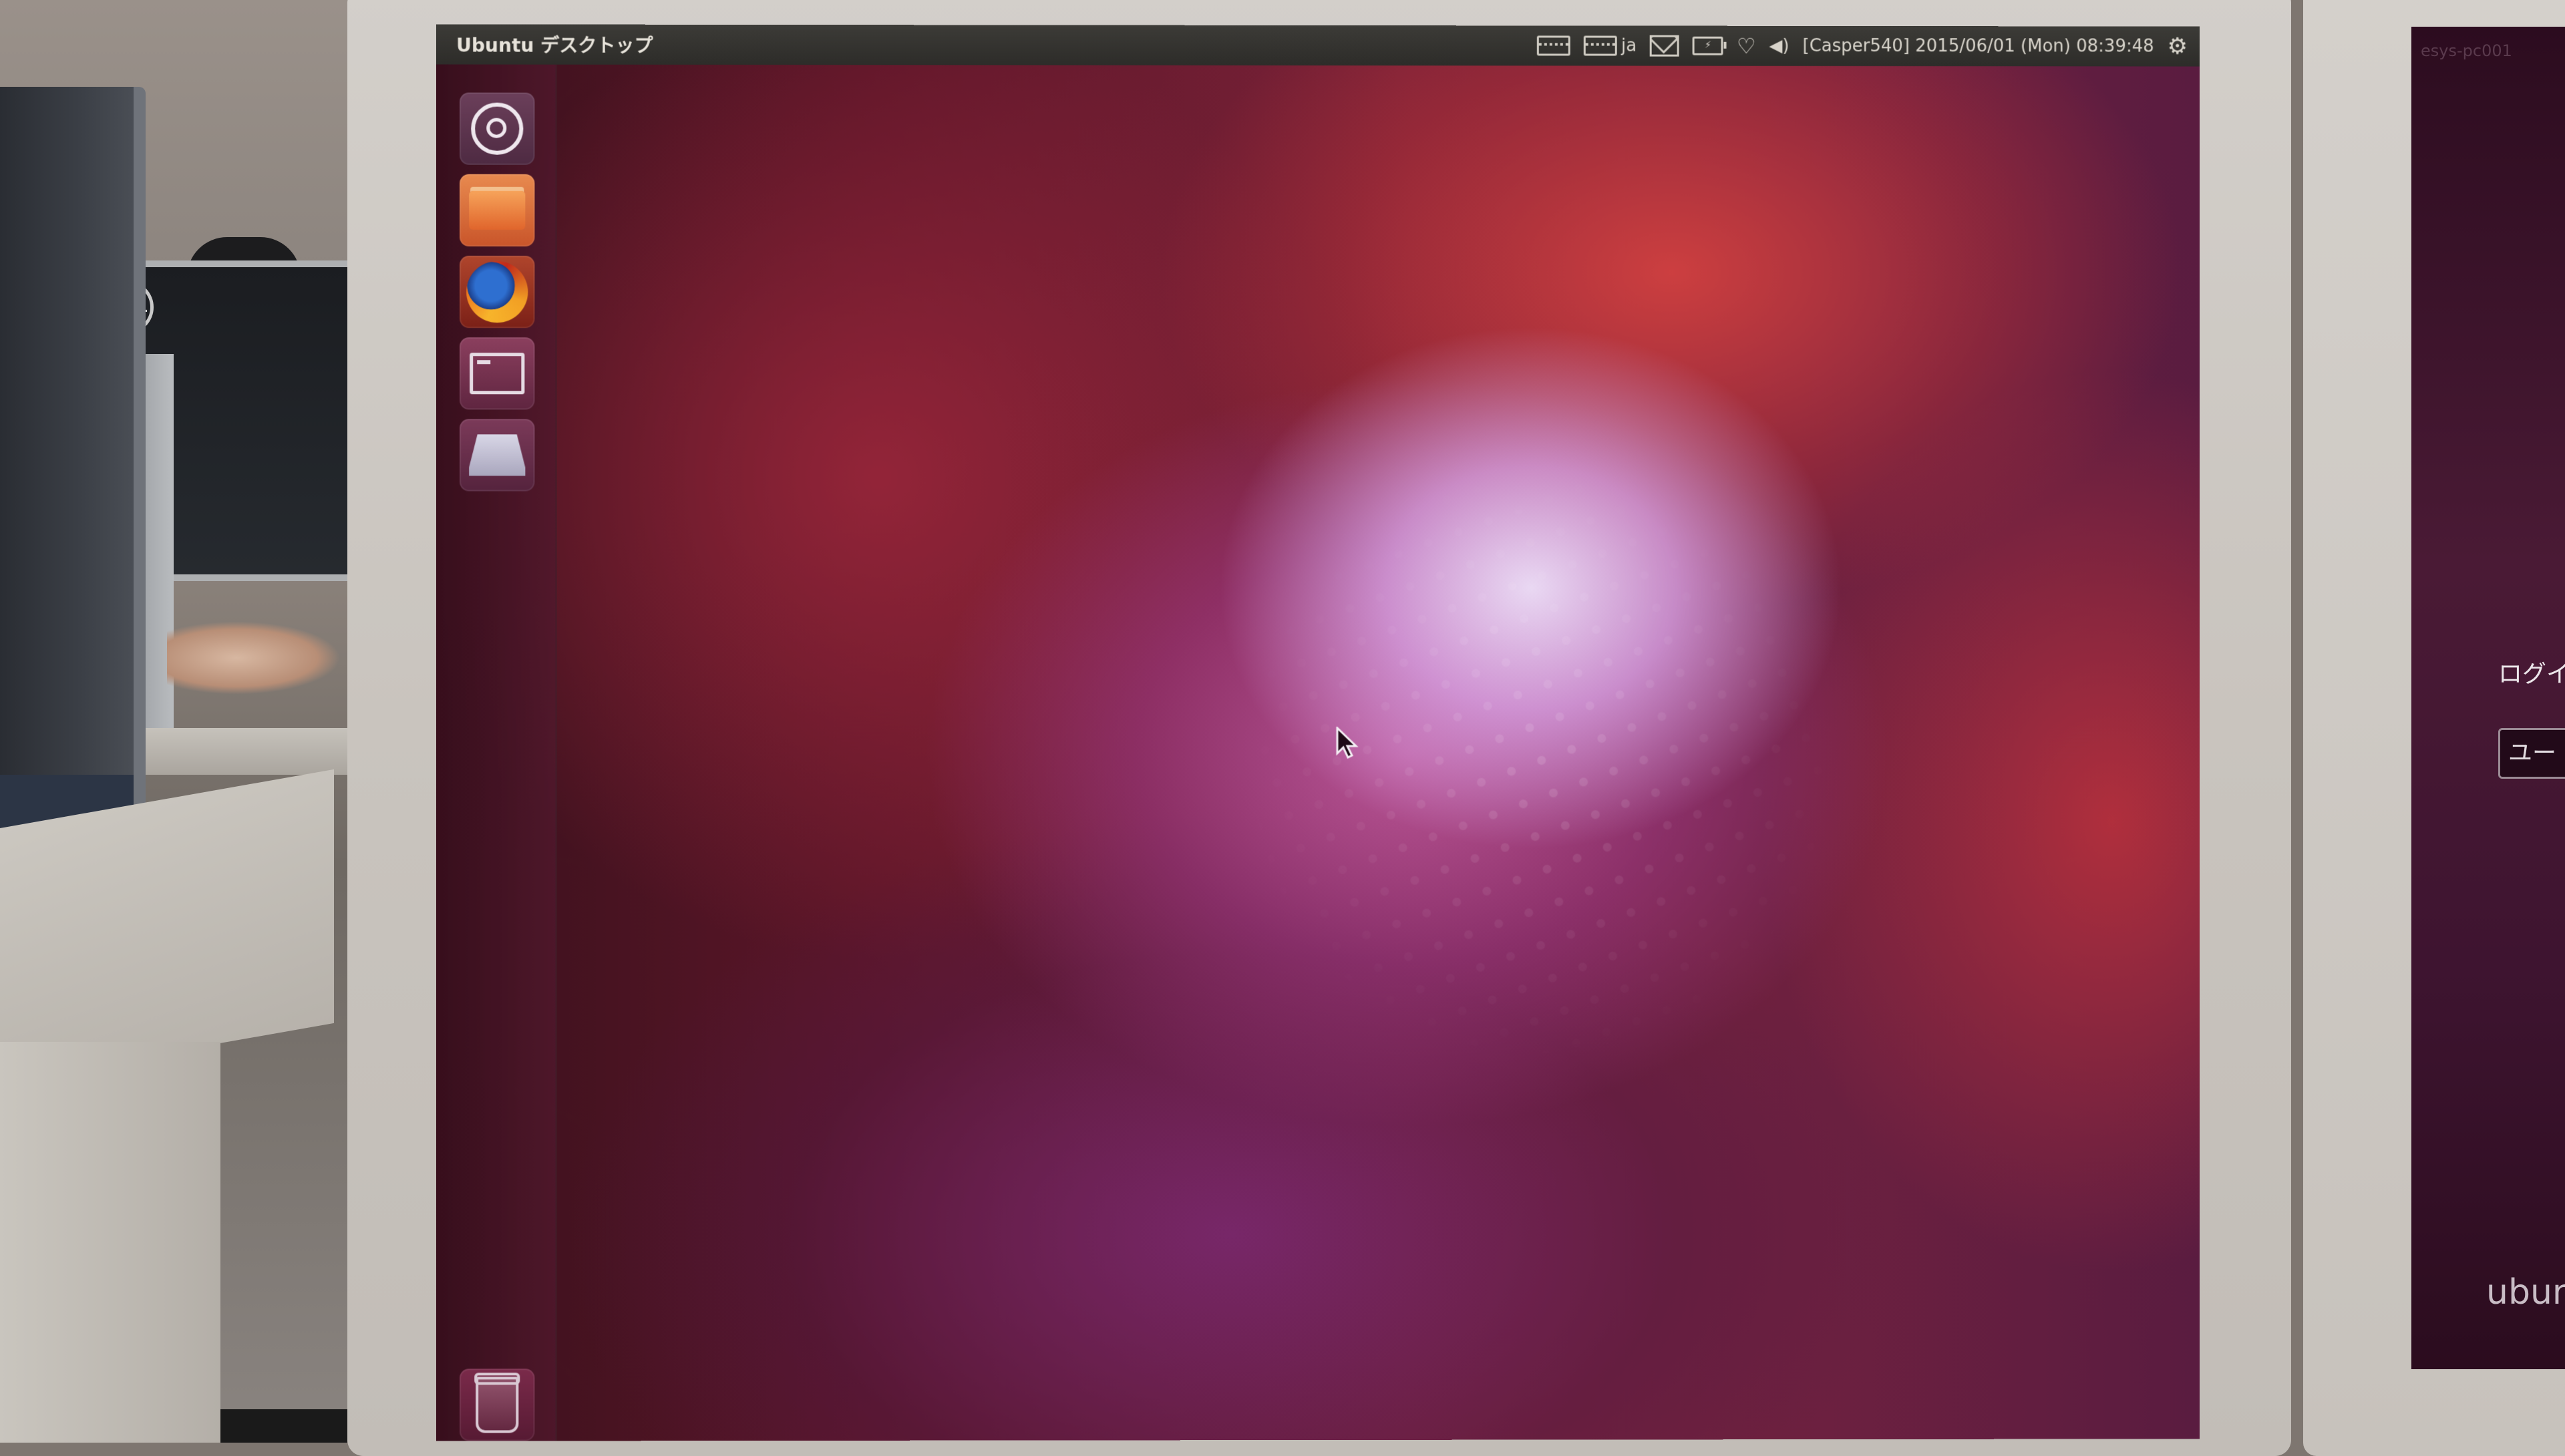 The image size is (2565, 1456). Describe the element at coordinates (2531, 672) in the screenshot. I see `login-label: ログイ` at that location.